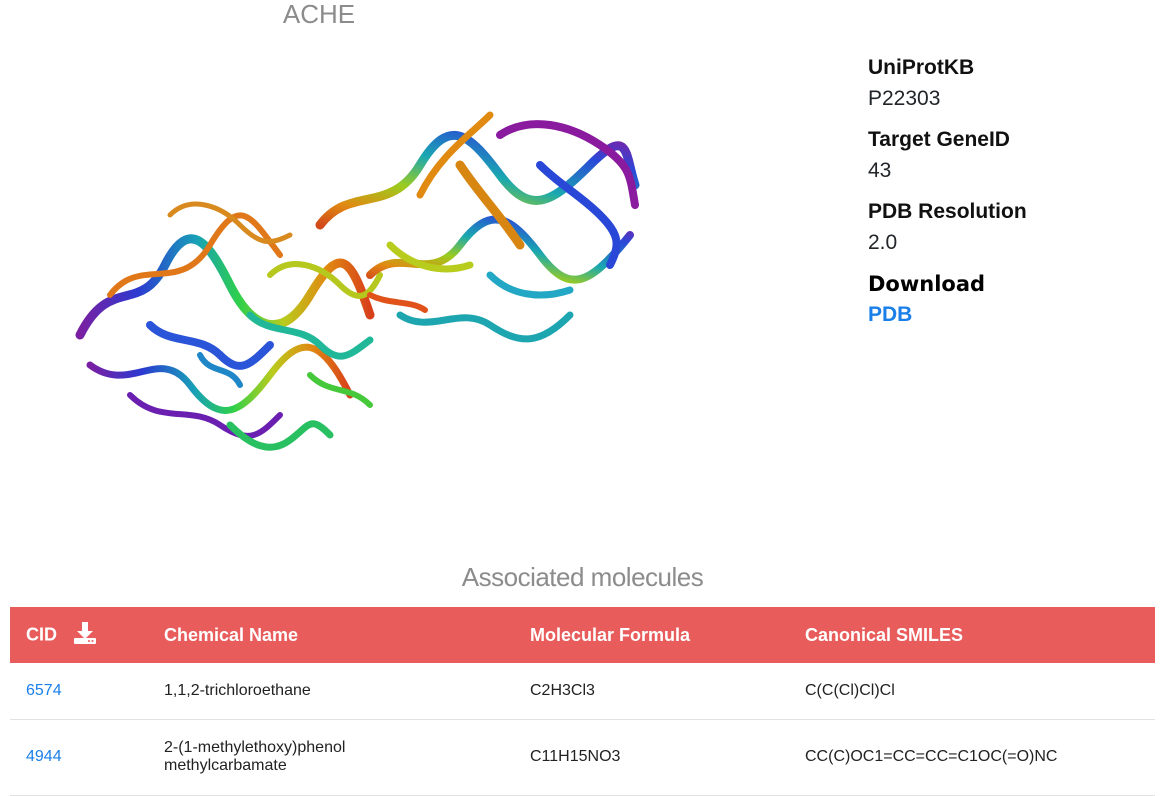 Image resolution: width=1165 pixels, height=796 pixels. What do you see at coordinates (41, 633) in the screenshot?
I see `cid-header-label: CID` at bounding box center [41, 633].